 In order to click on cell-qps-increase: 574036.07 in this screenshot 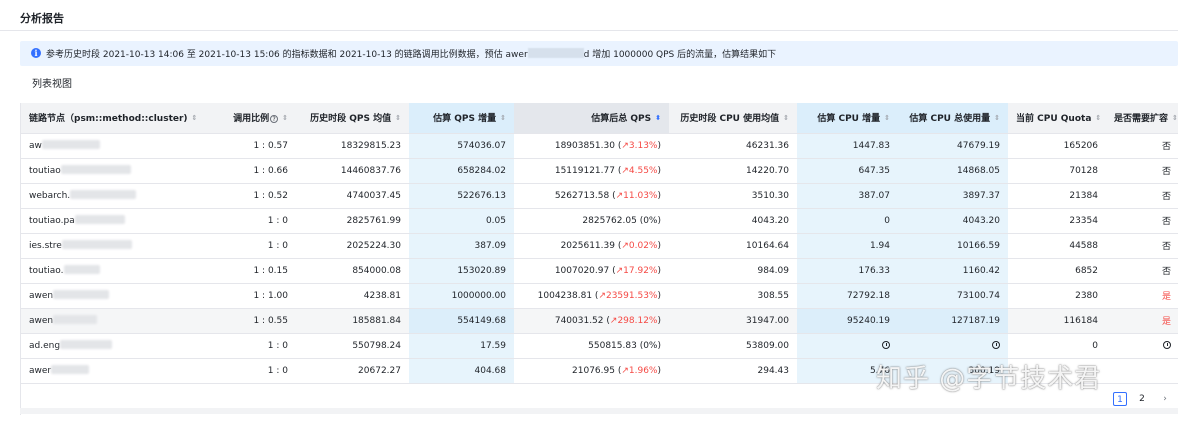, I will do `click(461, 146)`.